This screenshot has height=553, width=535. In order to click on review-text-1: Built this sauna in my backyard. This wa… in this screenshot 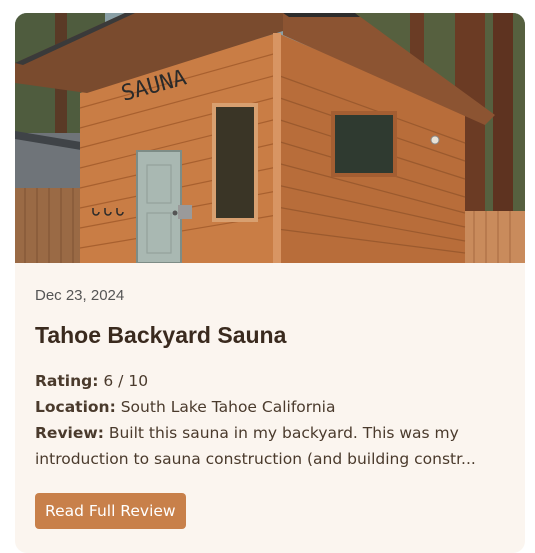, I will do `click(283, 433)`.